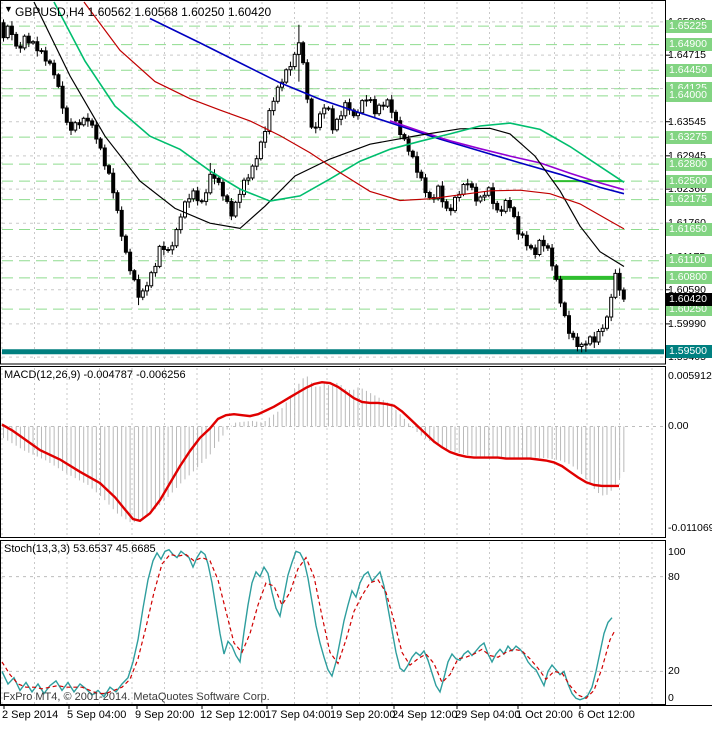  I want to click on price-tick-label: 1.63545, so click(687, 121).